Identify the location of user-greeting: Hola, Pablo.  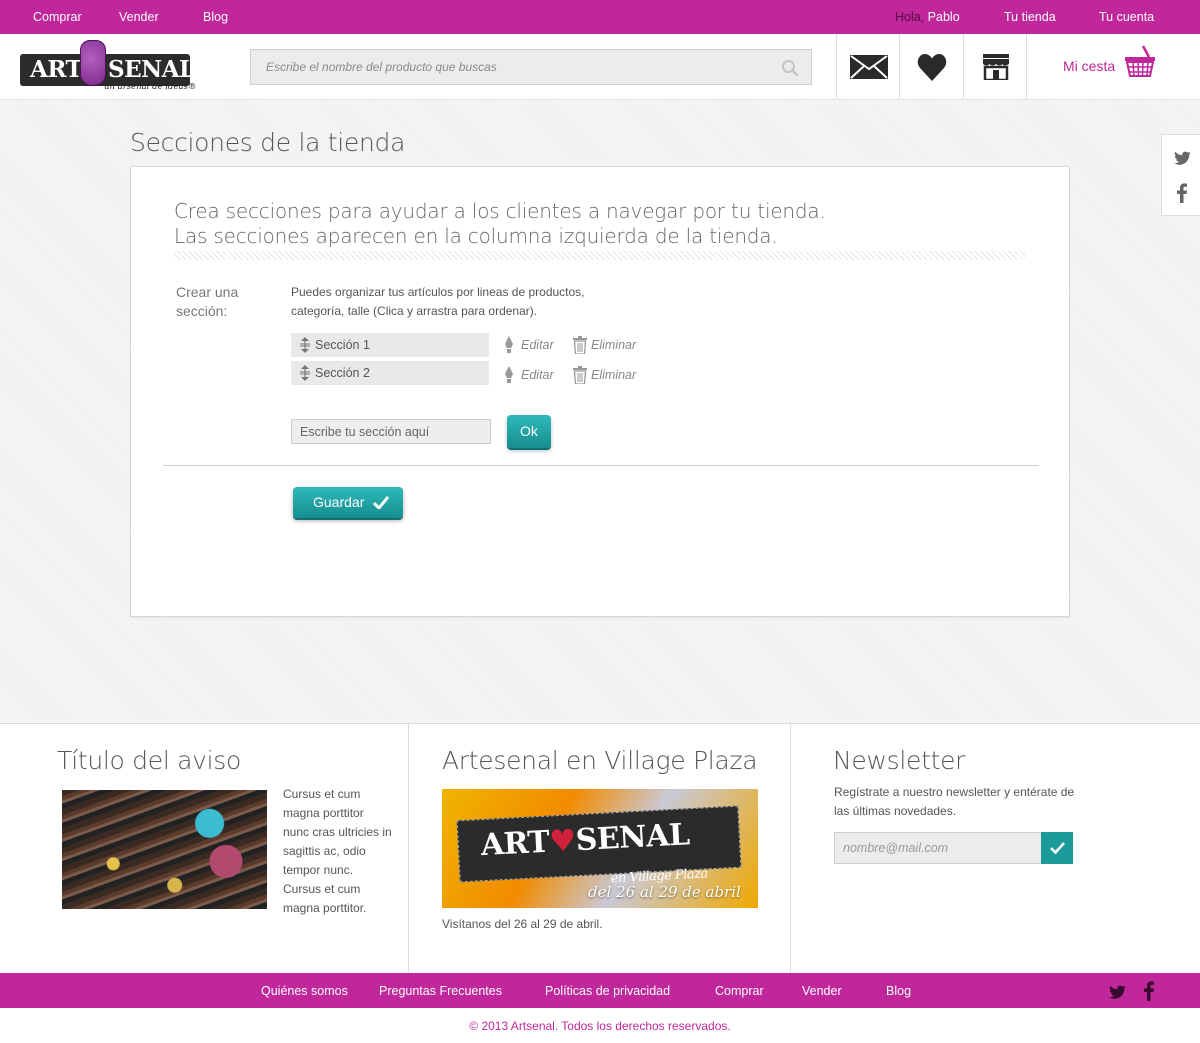
(927, 17).